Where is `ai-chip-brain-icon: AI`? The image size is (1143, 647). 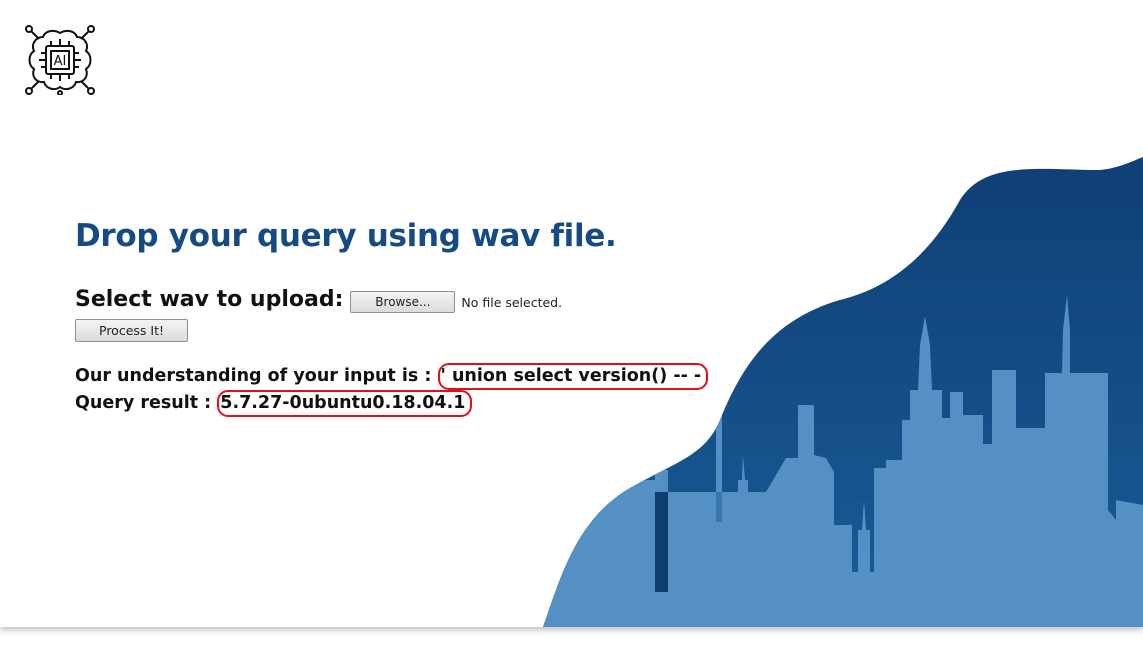 ai-chip-brain-icon: AI is located at coordinates (60, 60).